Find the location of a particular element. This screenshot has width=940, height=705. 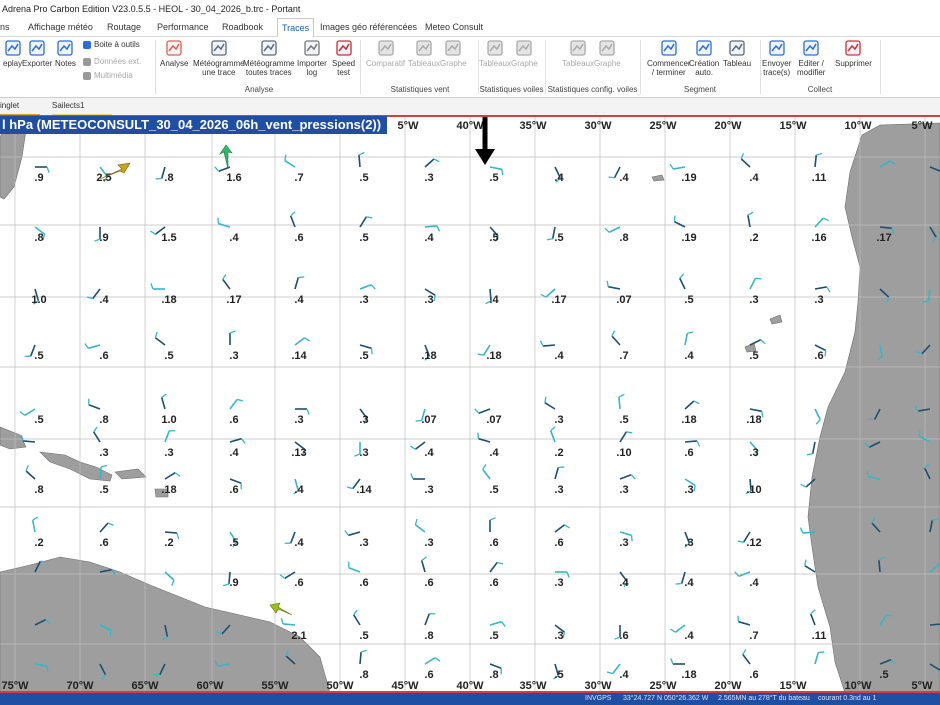

comparatif-button: Comparatif is located at coordinates (385, 53).